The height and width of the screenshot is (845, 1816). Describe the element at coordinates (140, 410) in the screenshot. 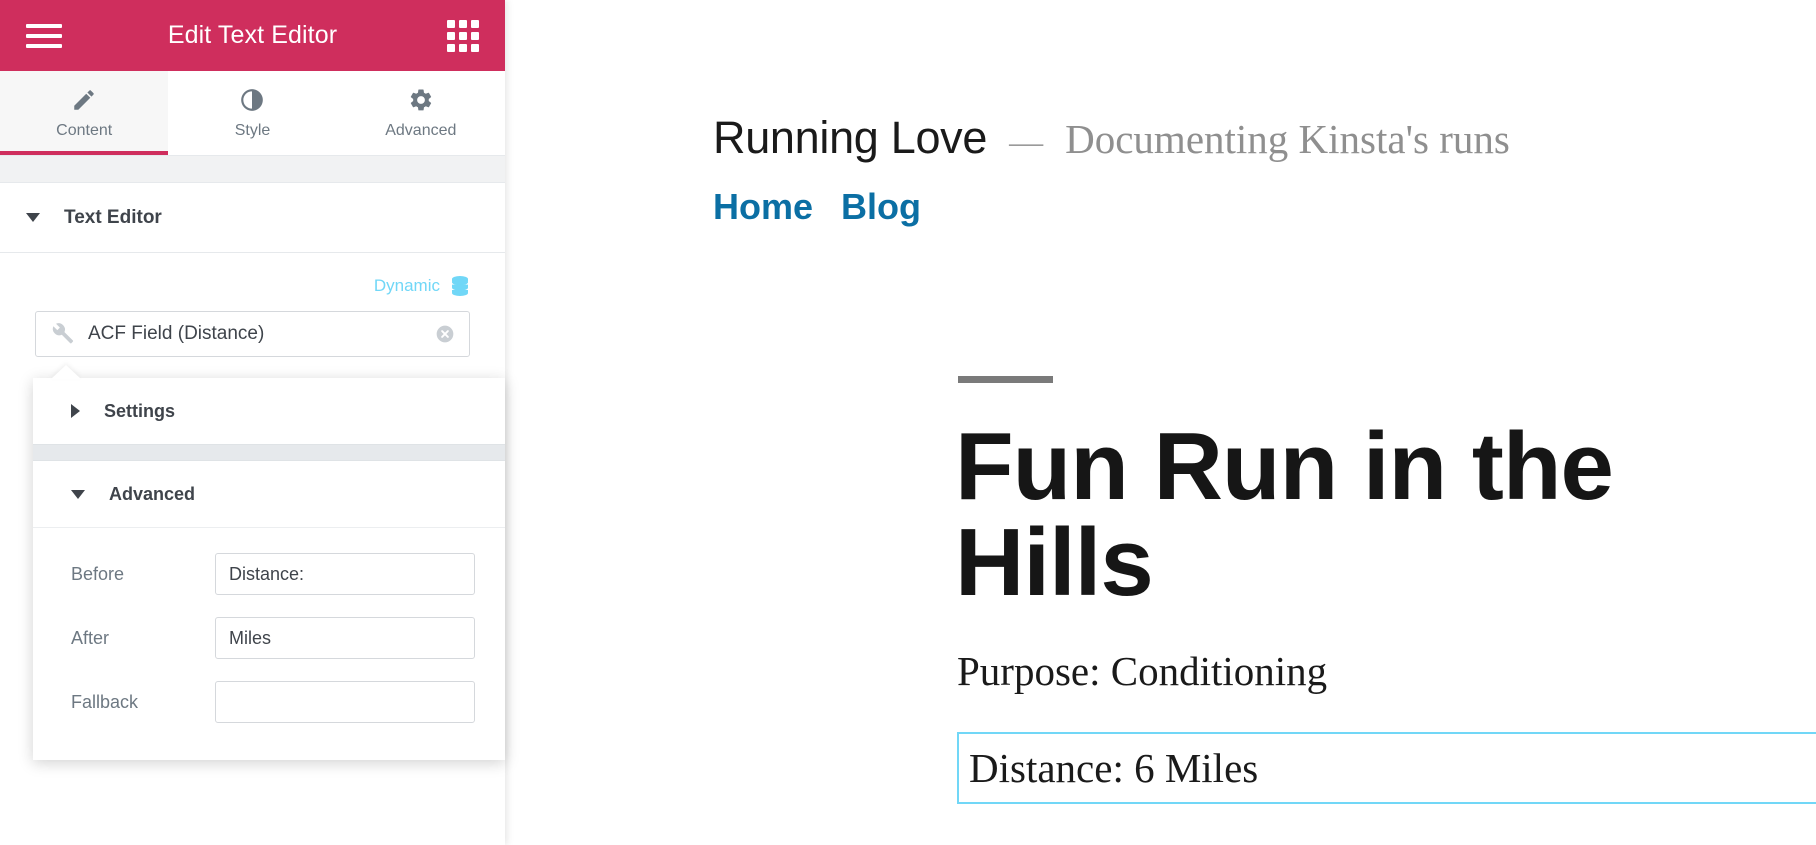

I see `popup-settings-label: Settings` at that location.